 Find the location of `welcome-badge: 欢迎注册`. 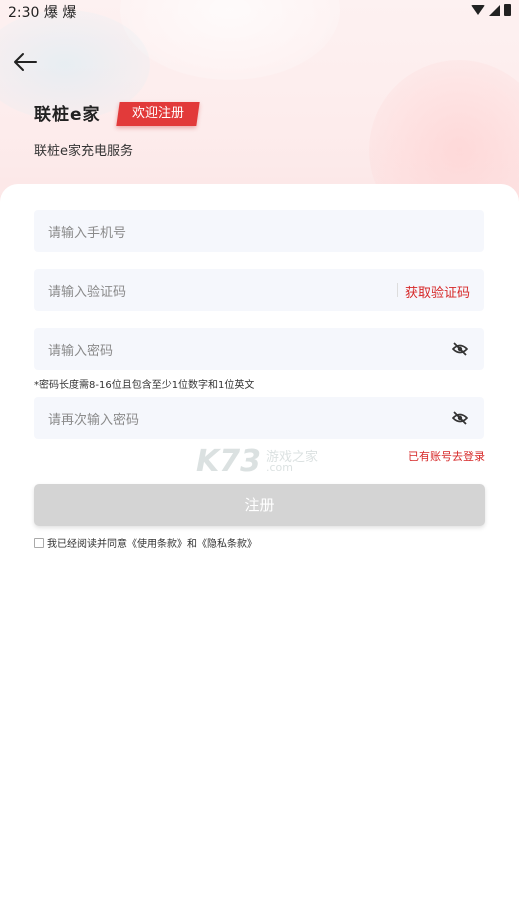

welcome-badge: 欢迎注册 is located at coordinates (158, 114).